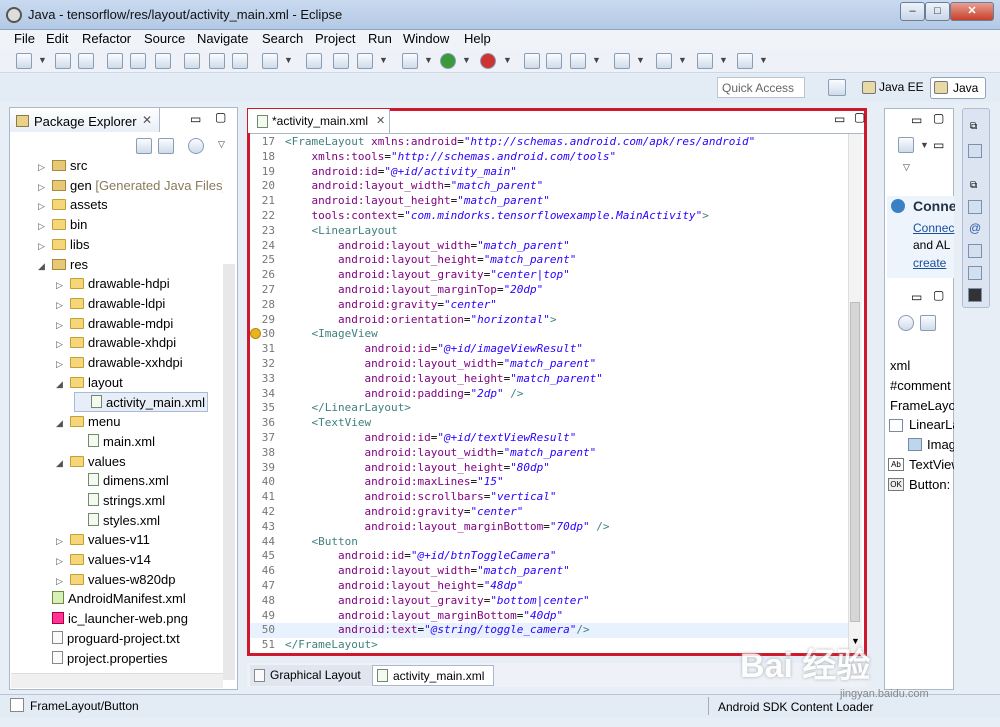  Describe the element at coordinates (428, 60) in the screenshot. I see `debug-dropdown-icon: ▼` at that location.